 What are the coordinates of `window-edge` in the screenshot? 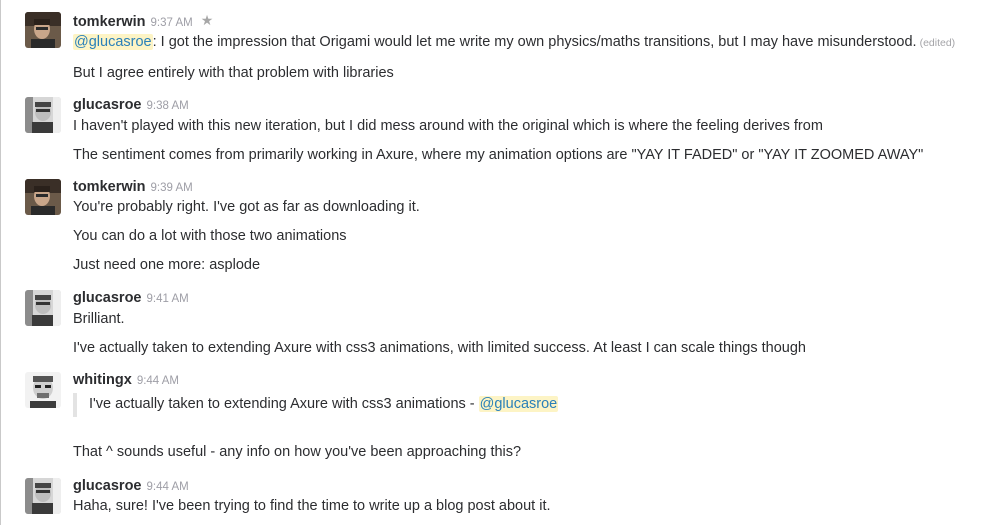 It's located at (0, 262).